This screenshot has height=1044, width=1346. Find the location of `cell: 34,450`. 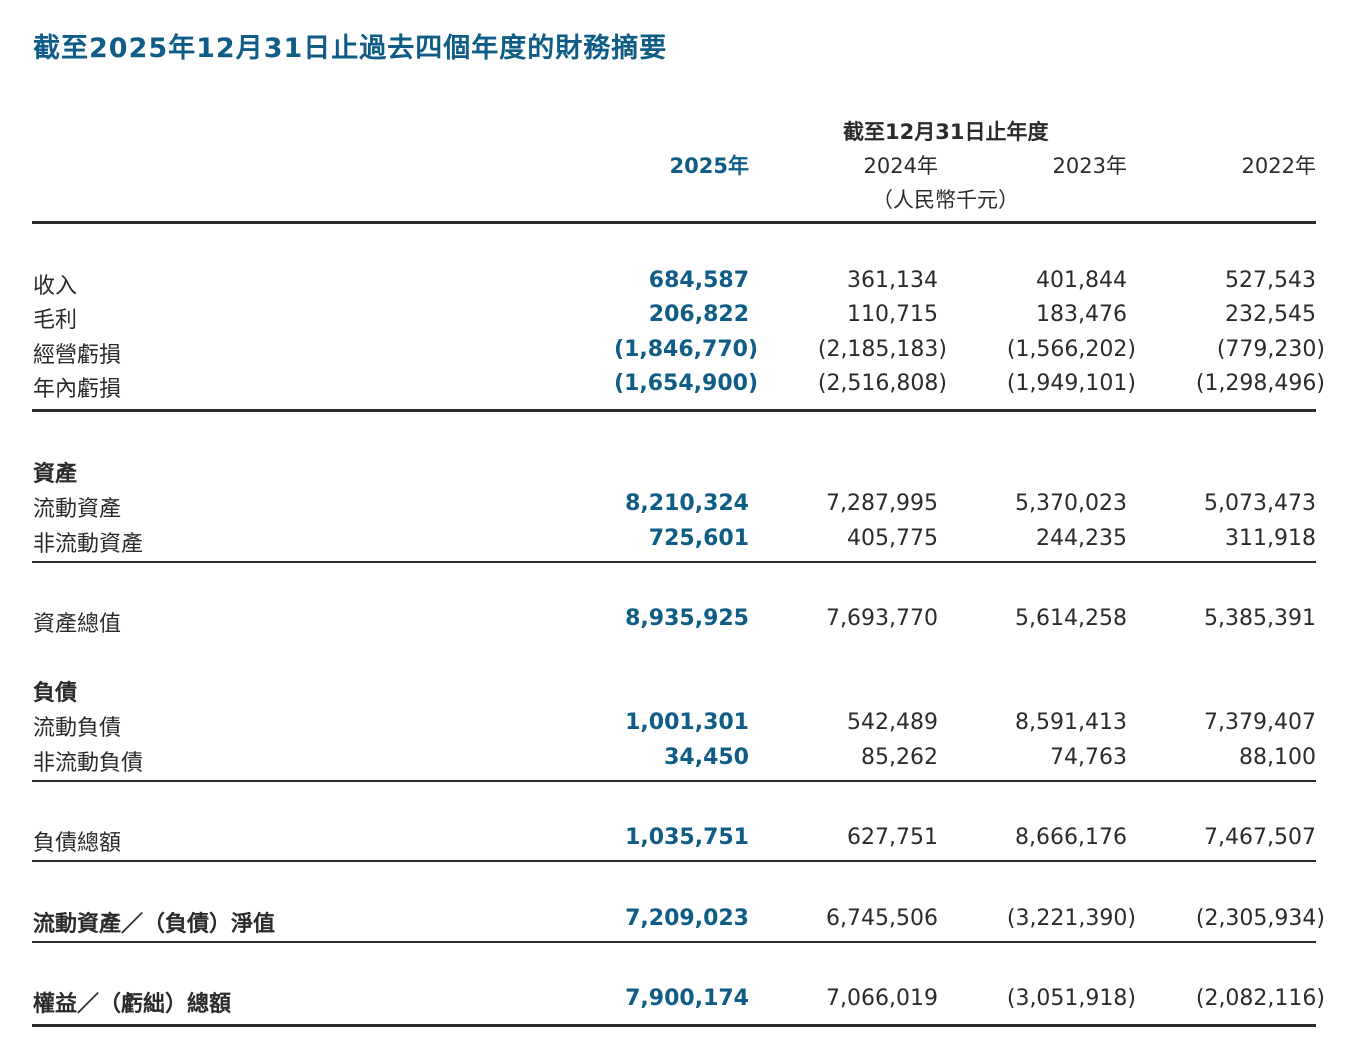

cell: 34,450 is located at coordinates (706, 757).